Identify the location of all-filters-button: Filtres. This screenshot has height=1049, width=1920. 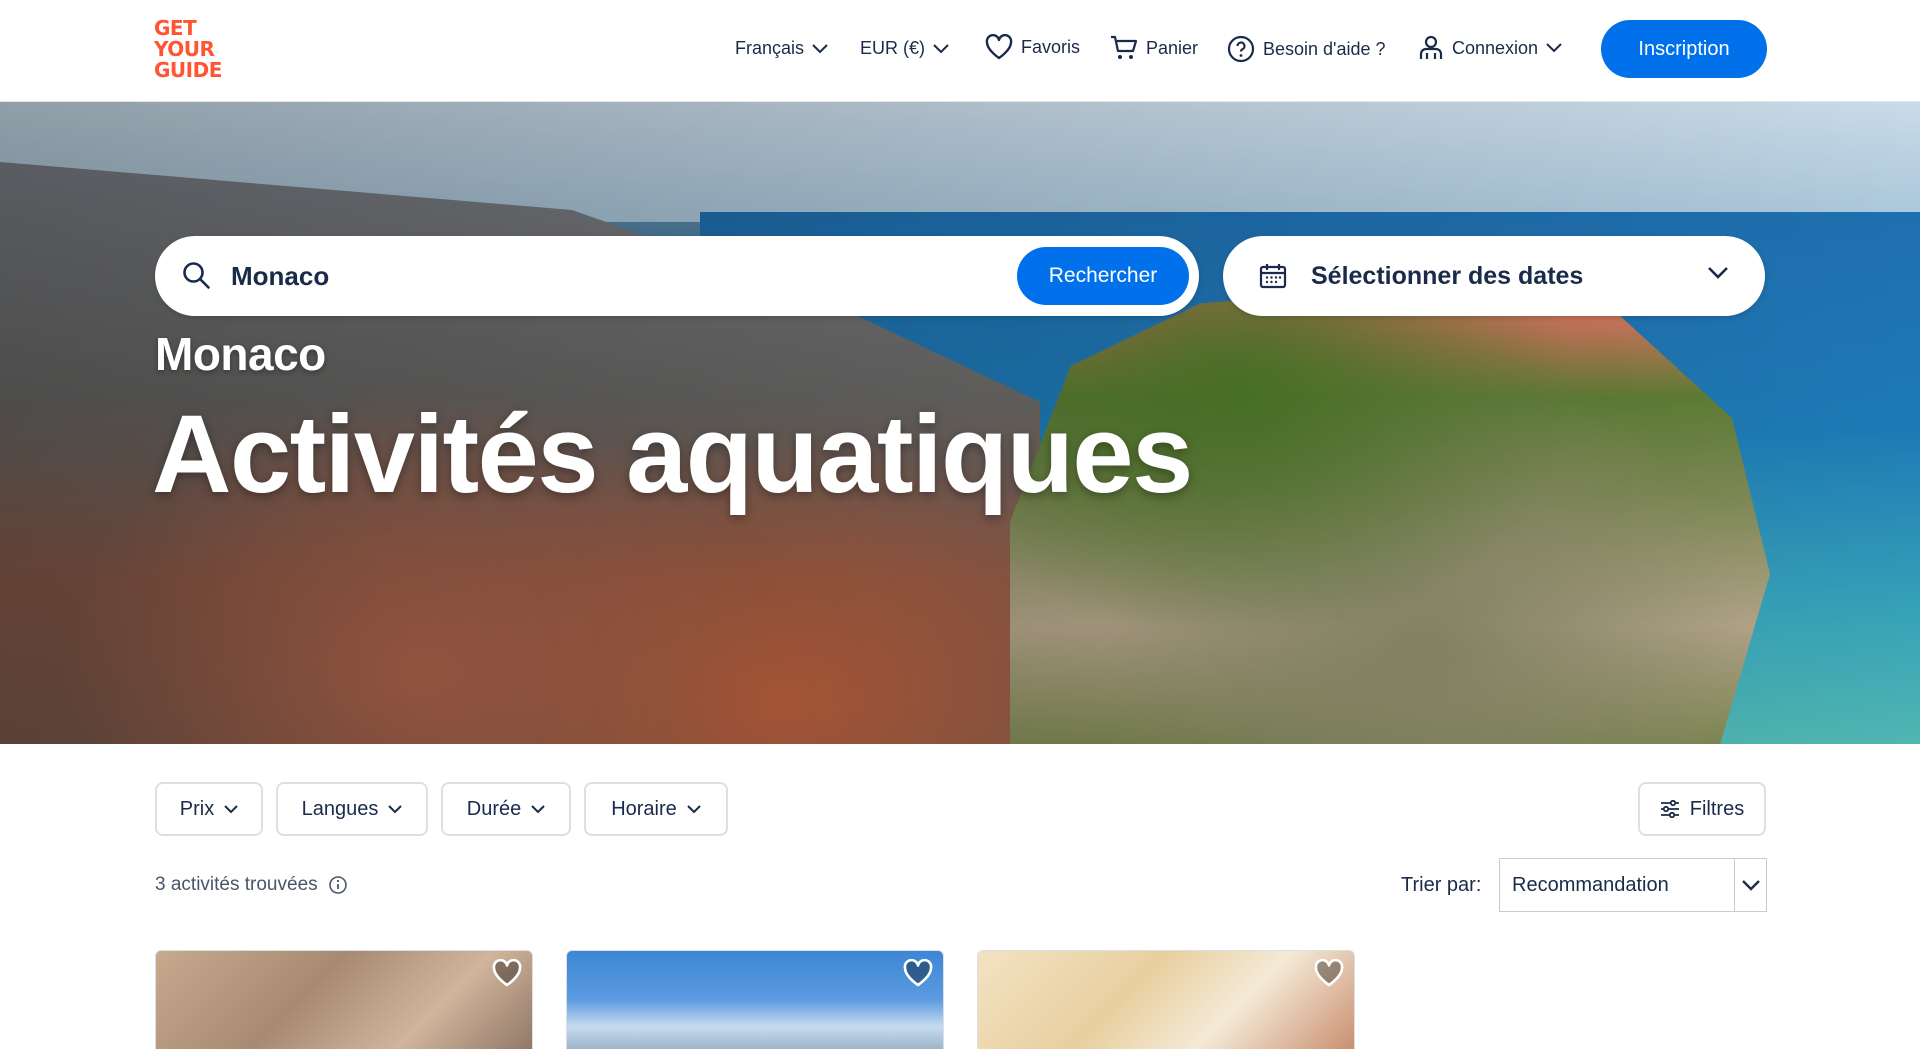
(1702, 809).